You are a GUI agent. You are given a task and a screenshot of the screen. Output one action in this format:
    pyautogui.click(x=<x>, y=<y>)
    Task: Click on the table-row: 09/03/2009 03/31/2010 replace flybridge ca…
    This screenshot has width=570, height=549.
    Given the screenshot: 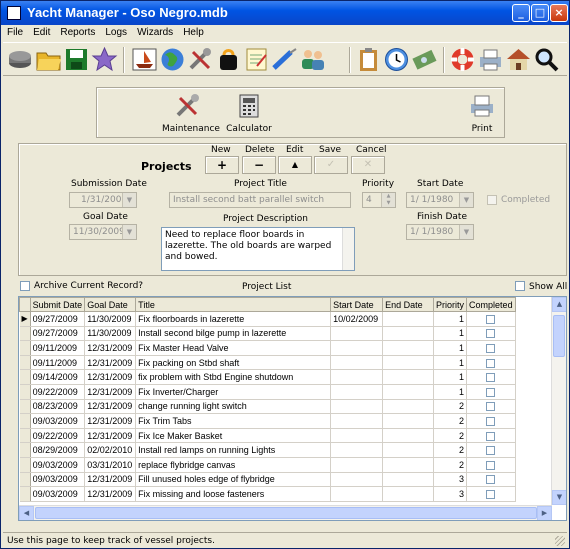 What is the action you would take?
    pyautogui.click(x=293, y=465)
    